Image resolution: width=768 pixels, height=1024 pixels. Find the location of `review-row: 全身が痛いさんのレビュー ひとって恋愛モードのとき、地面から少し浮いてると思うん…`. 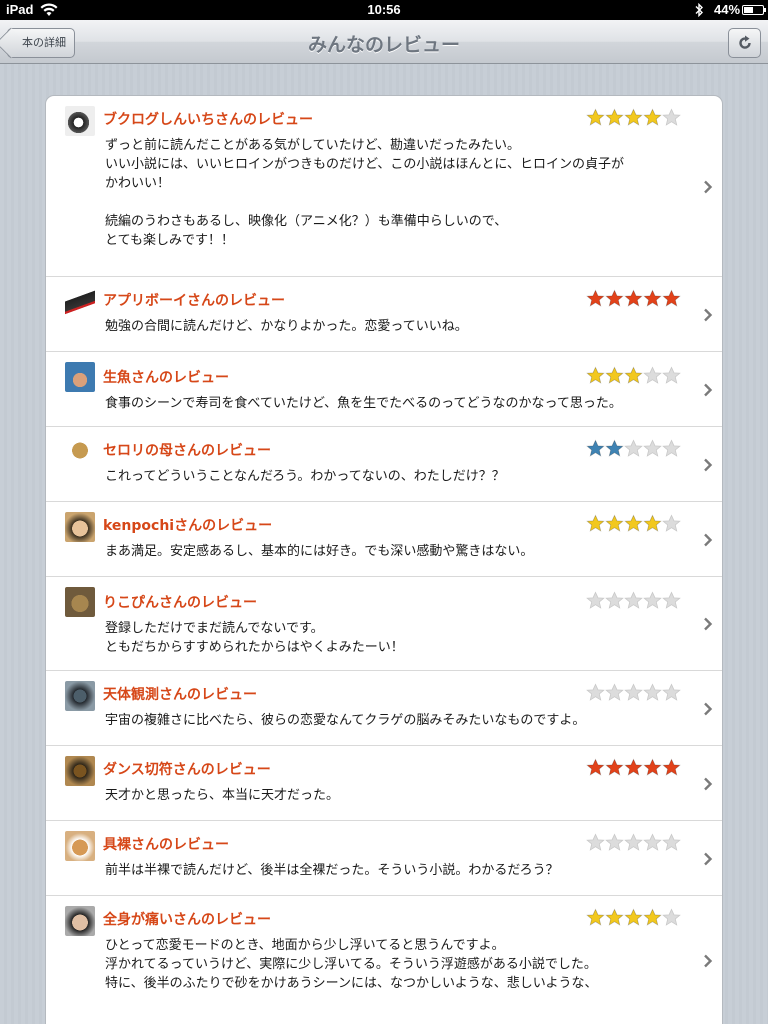

review-row: 全身が痛いさんのレビュー ひとって恋愛モードのとき、地面から少し浮いてると思うん… is located at coordinates (384, 960).